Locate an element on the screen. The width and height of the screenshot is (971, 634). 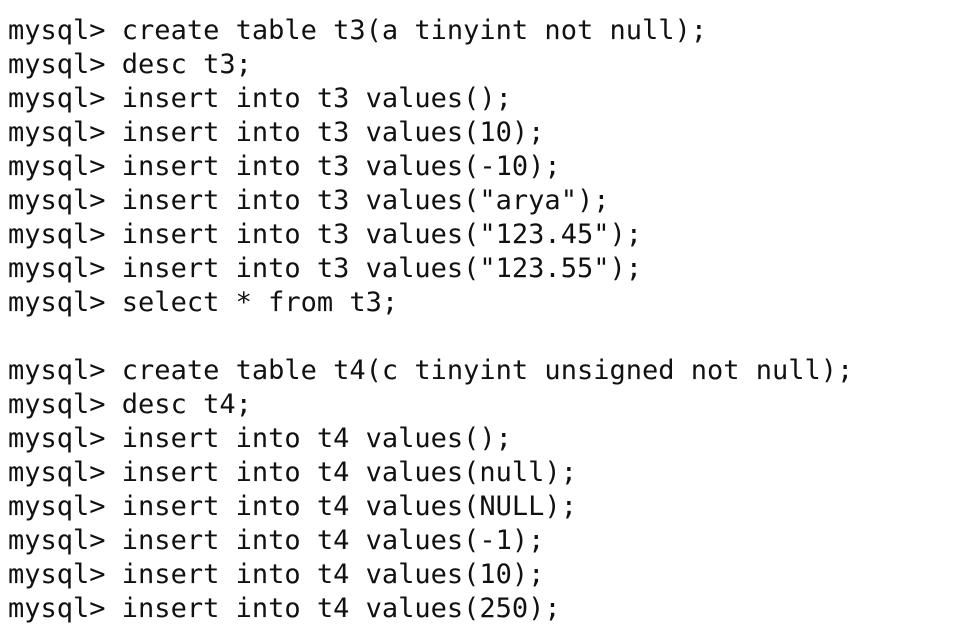
command-line: mysql> insert into t3 values("arya"); is located at coordinates (485, 201).